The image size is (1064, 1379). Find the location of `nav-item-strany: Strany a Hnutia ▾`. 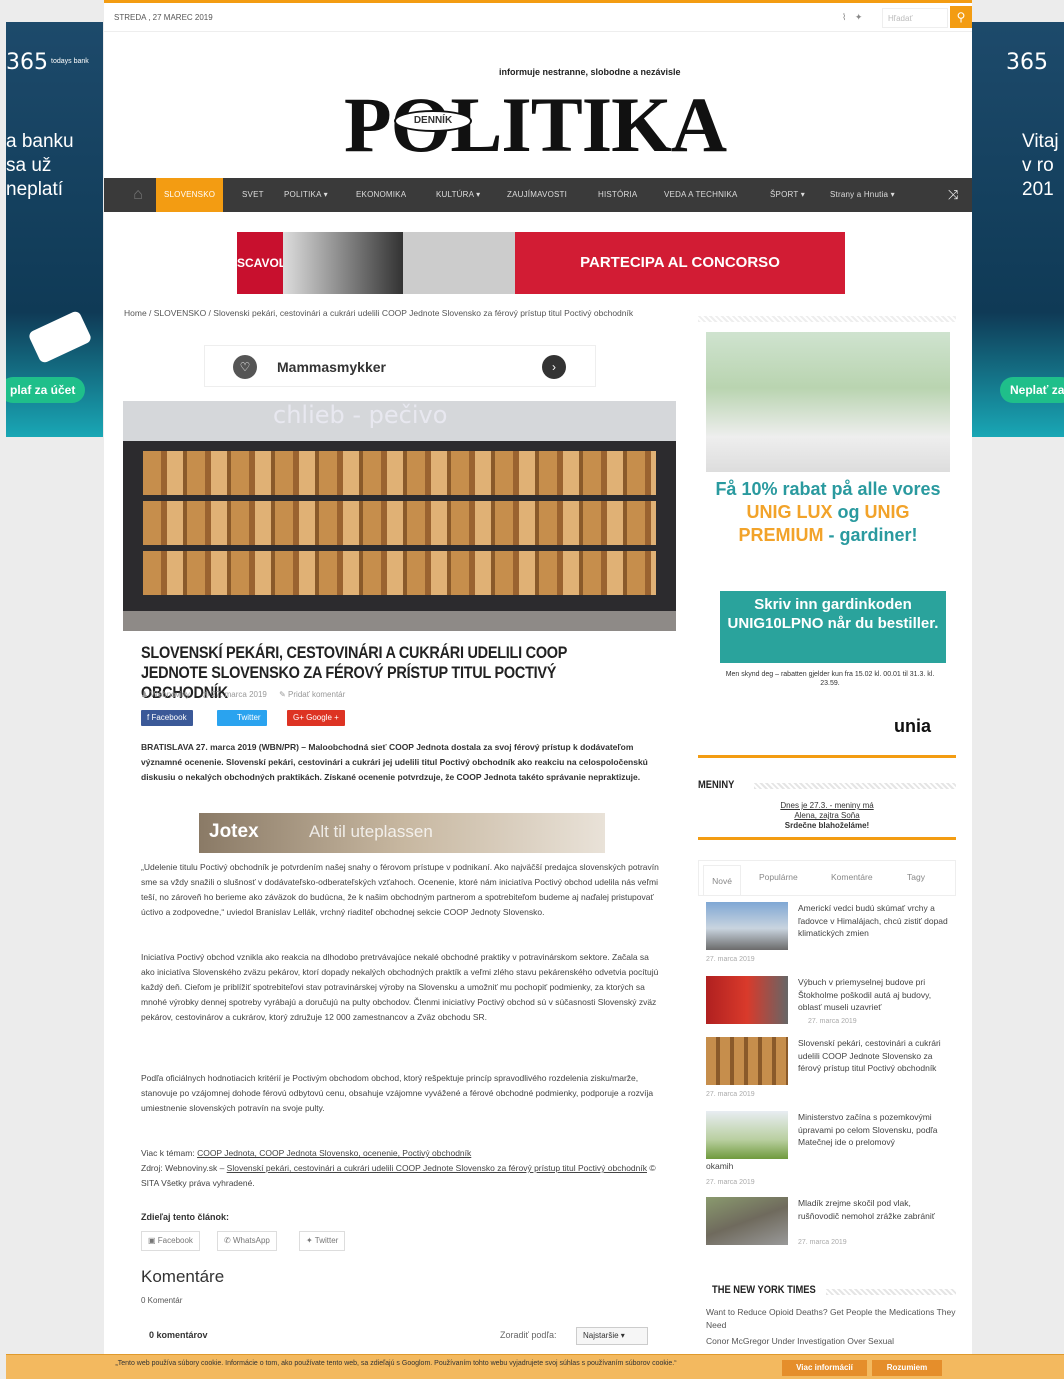

nav-item-strany: Strany a Hnutia ▾ is located at coordinates (862, 195).